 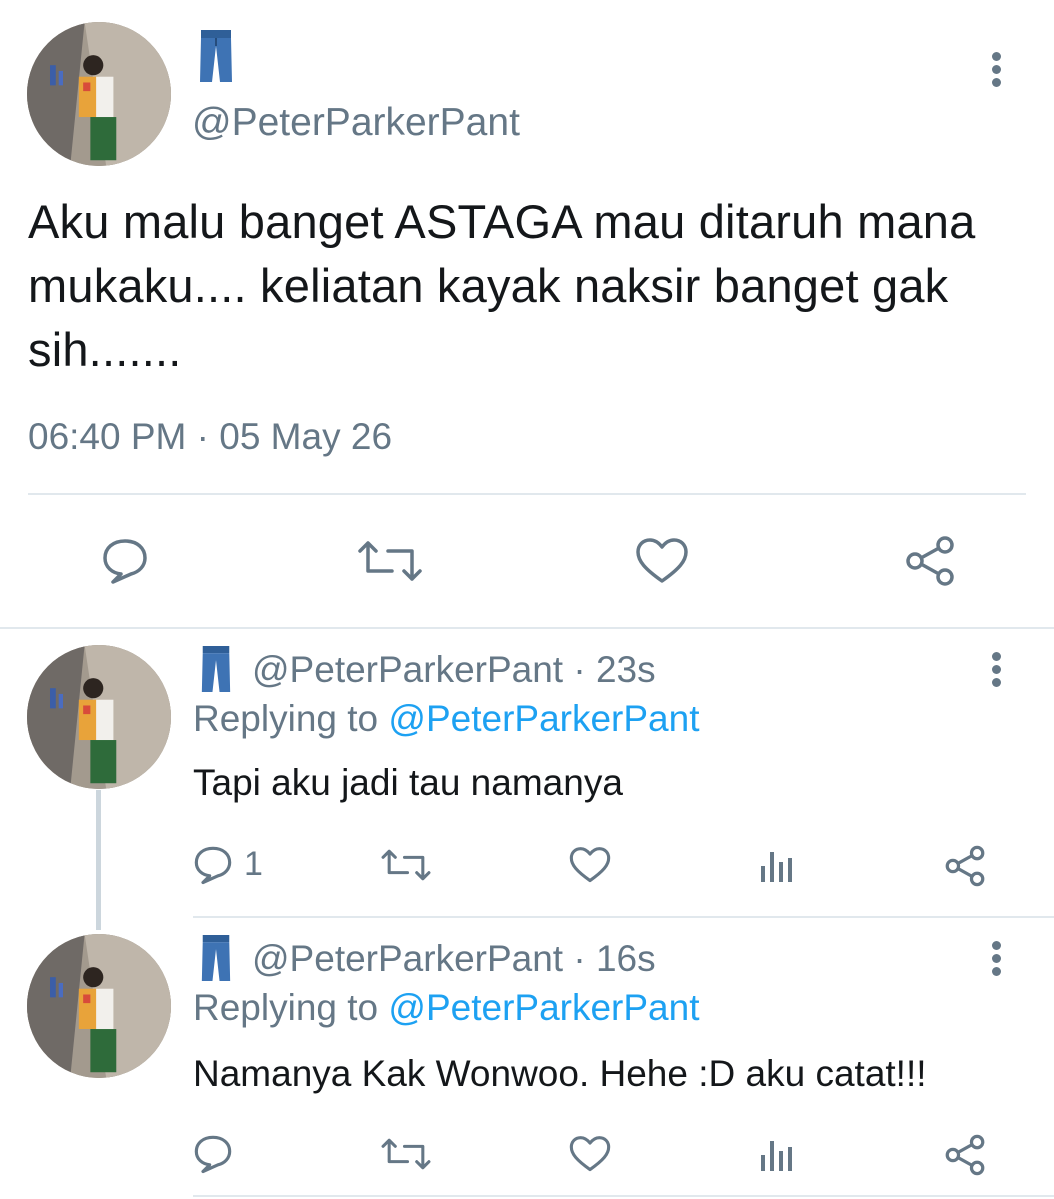 I want to click on reply-text: Namanya Kak Wonwoo. Hehe :D aku catat!!!, so click(x=560, y=1073).